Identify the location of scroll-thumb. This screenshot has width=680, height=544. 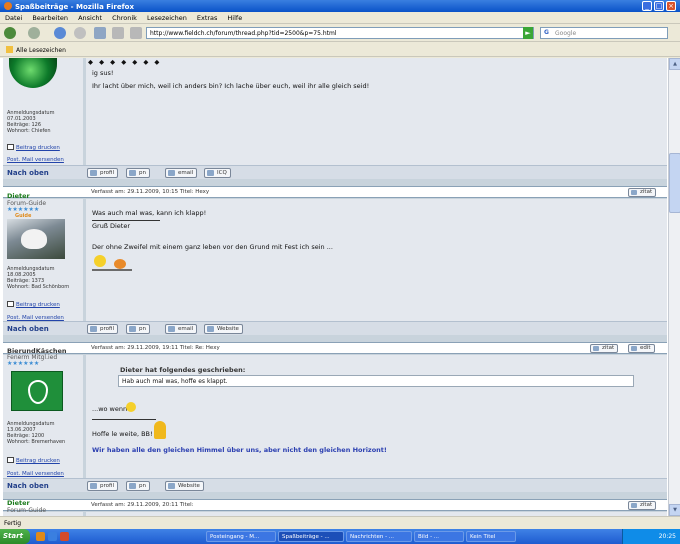
(674, 183).